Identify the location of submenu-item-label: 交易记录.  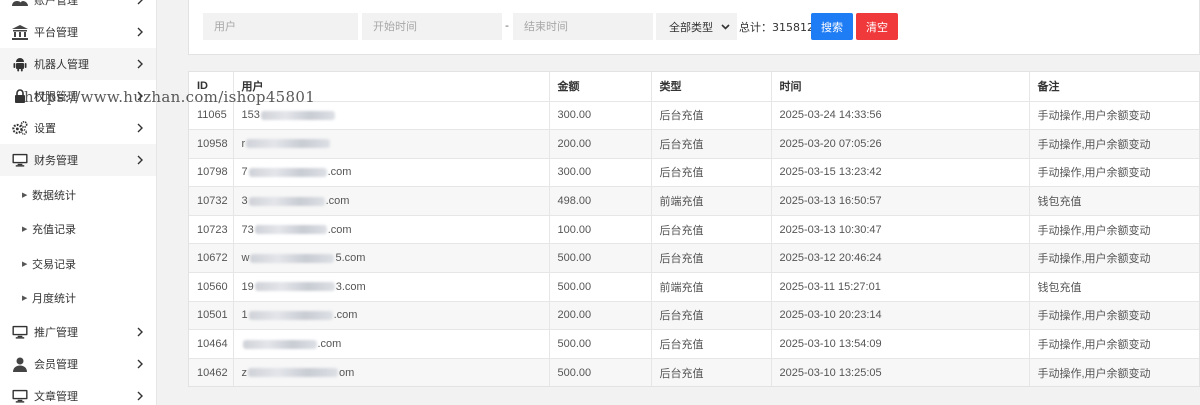
(54, 264).